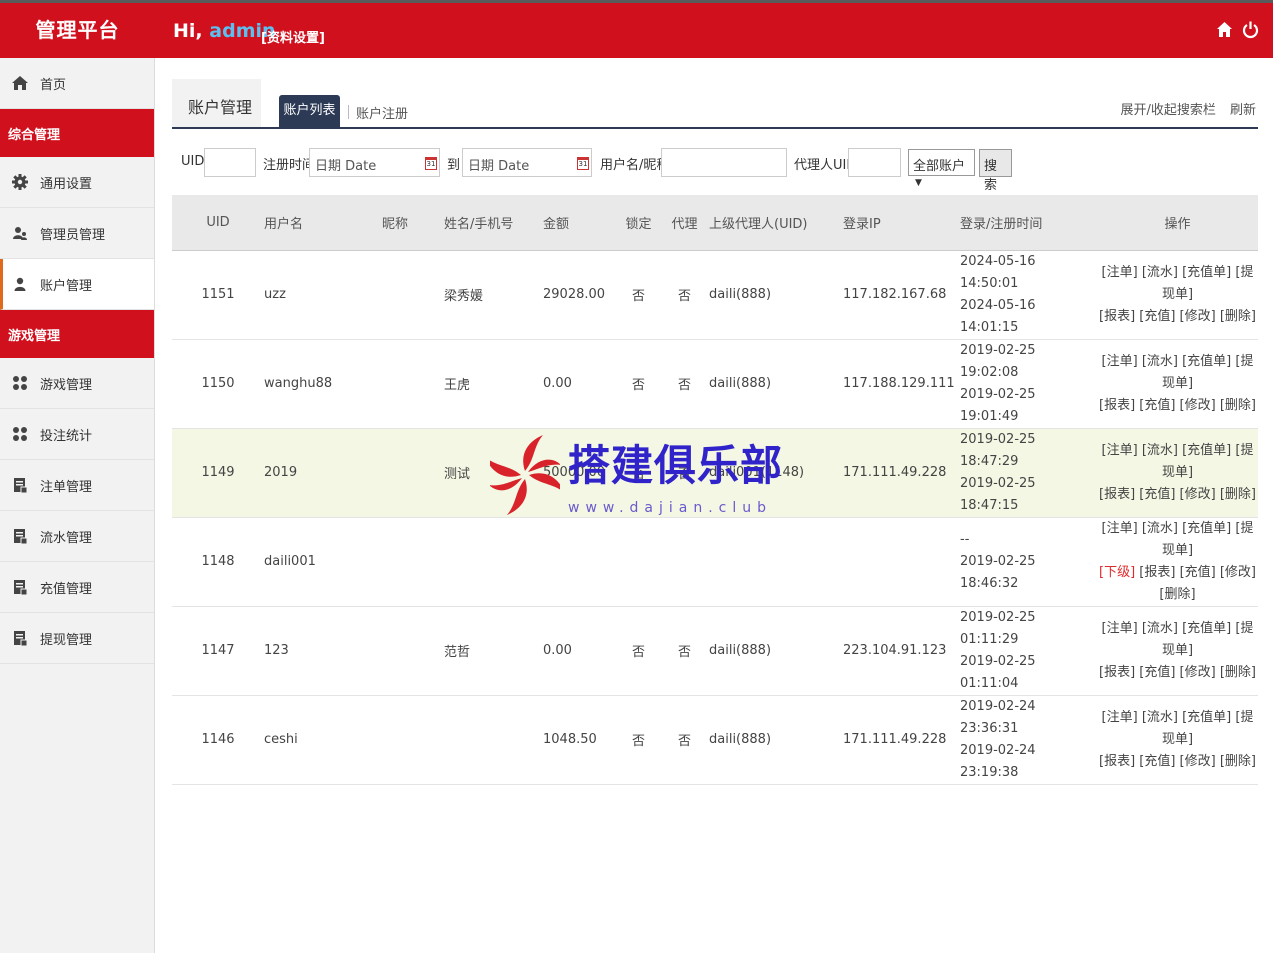 This screenshot has width=1273, height=953. I want to click on register-time: 2019-02-25 01:11:04, so click(998, 672).